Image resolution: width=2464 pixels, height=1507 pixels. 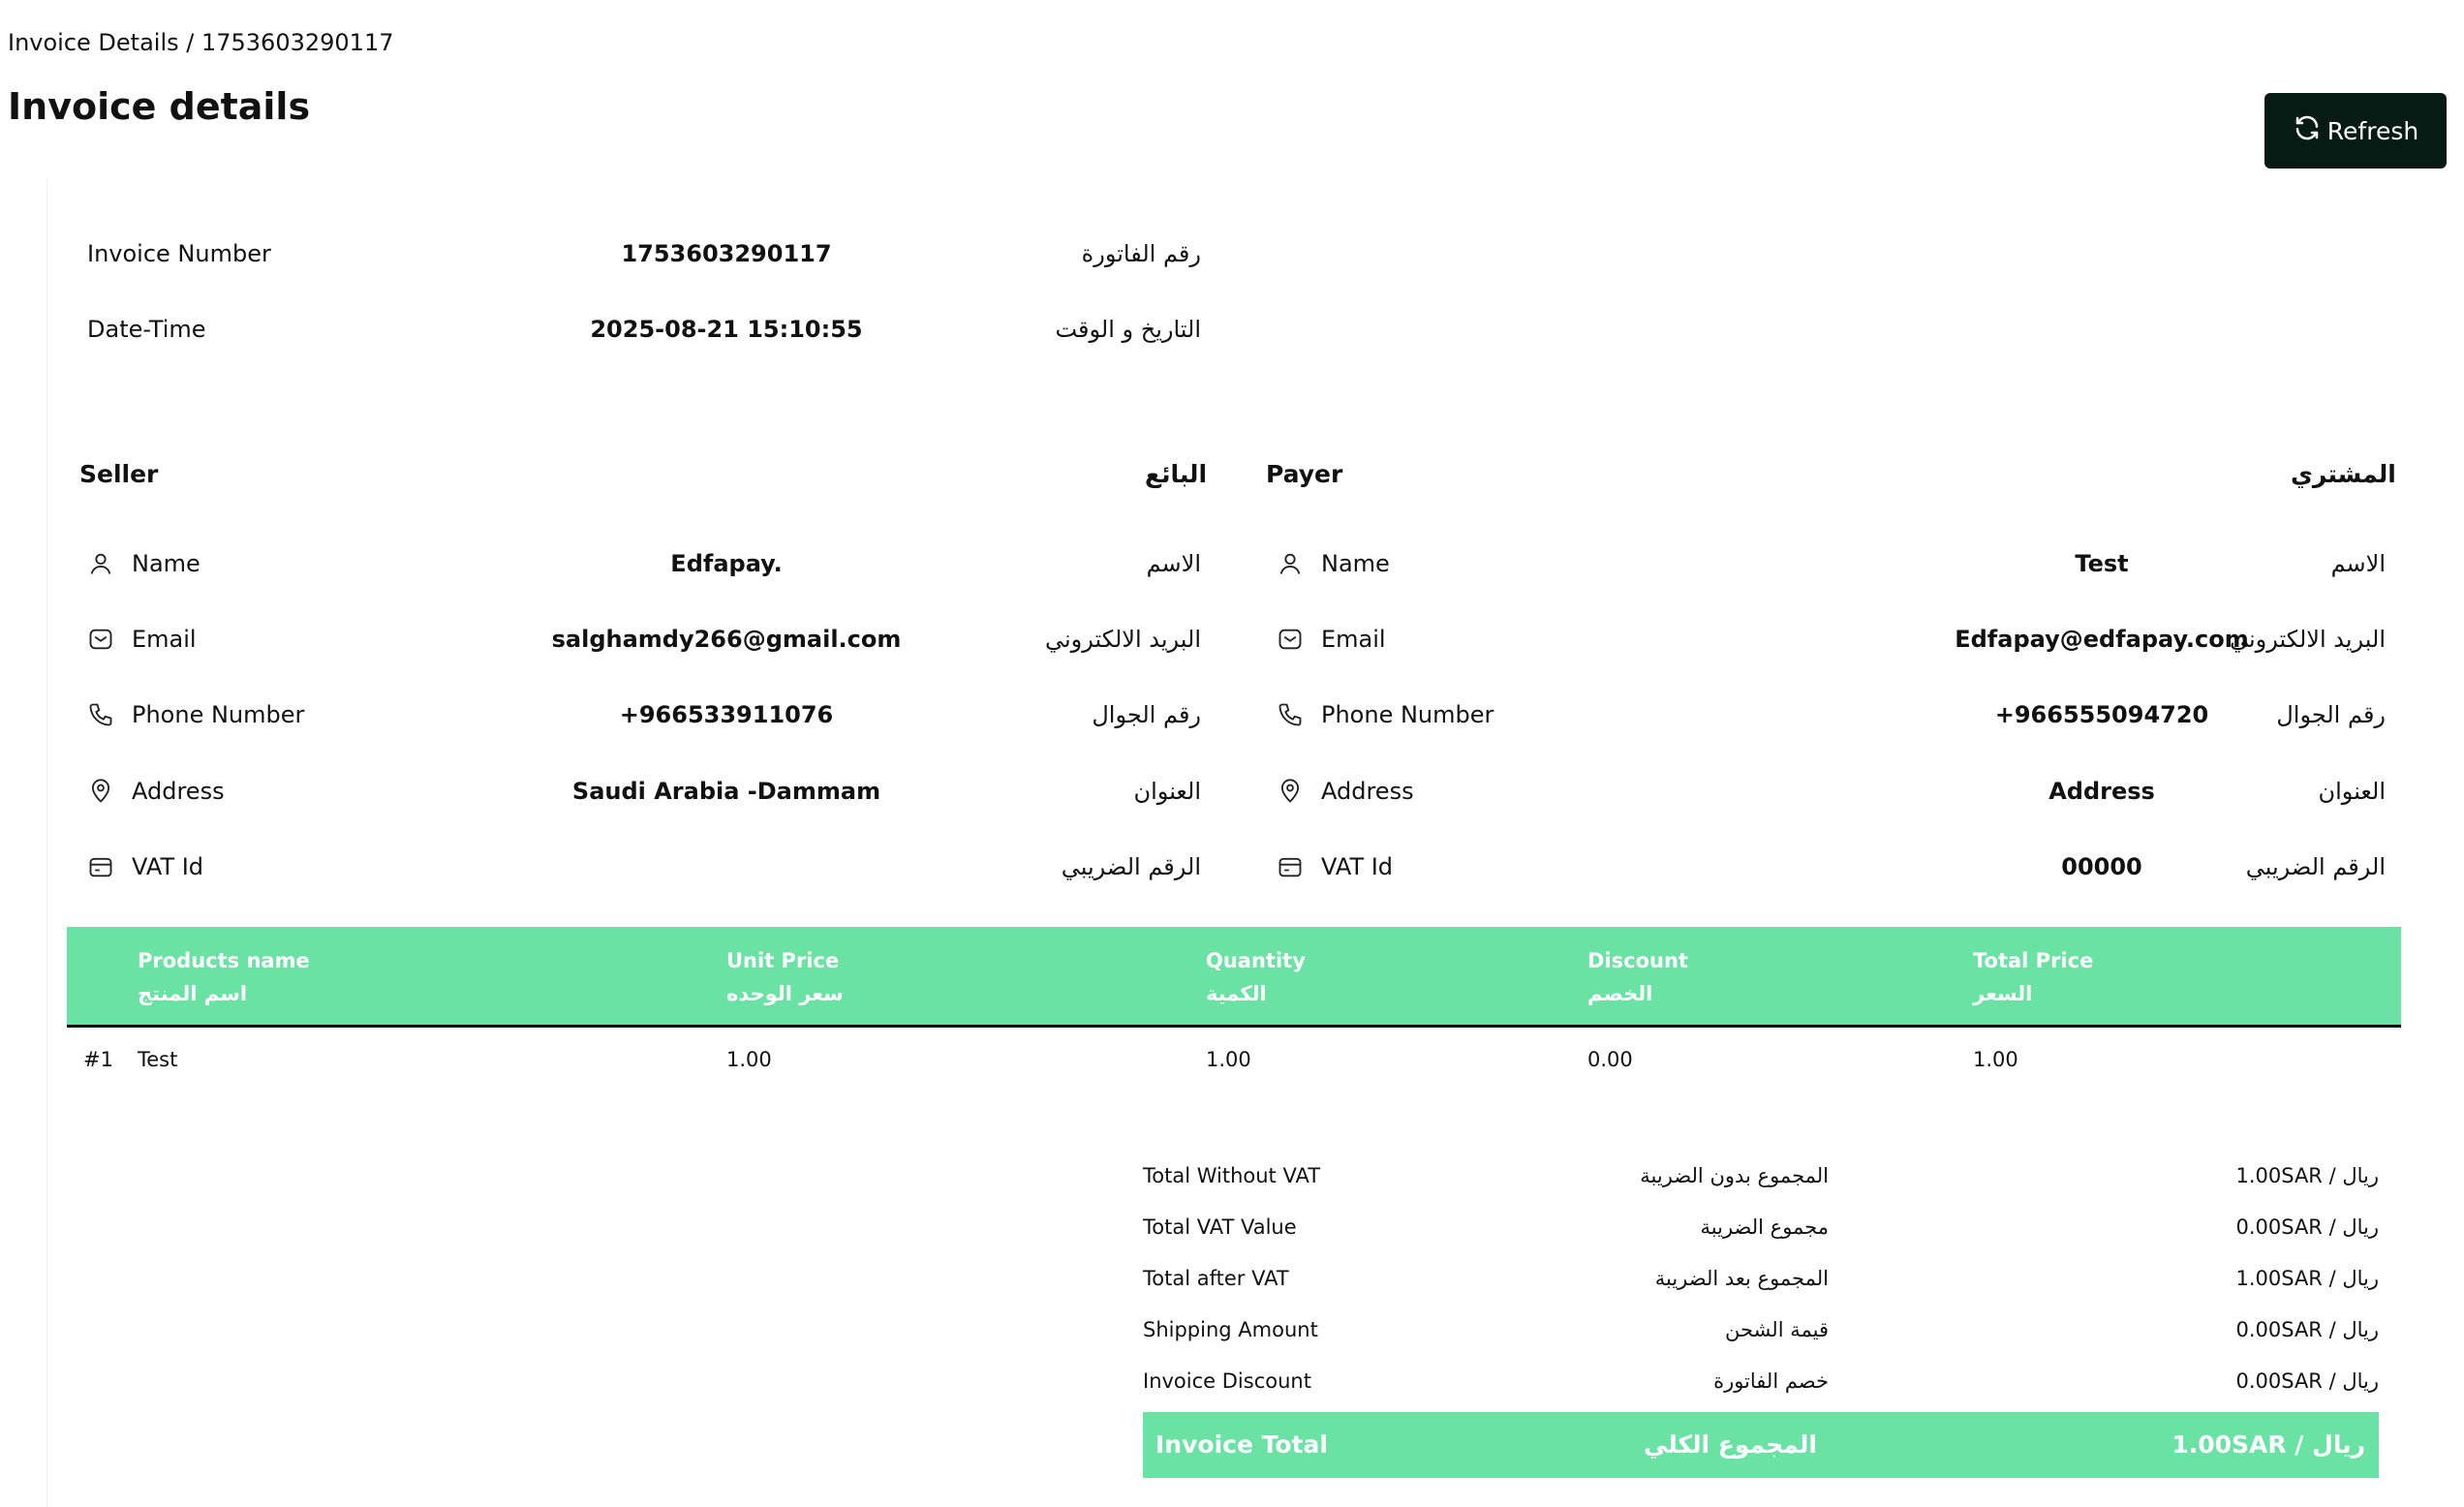 What do you see at coordinates (727, 329) in the screenshot?
I see `datetime-value: 2025-08-21 15:10:55` at bounding box center [727, 329].